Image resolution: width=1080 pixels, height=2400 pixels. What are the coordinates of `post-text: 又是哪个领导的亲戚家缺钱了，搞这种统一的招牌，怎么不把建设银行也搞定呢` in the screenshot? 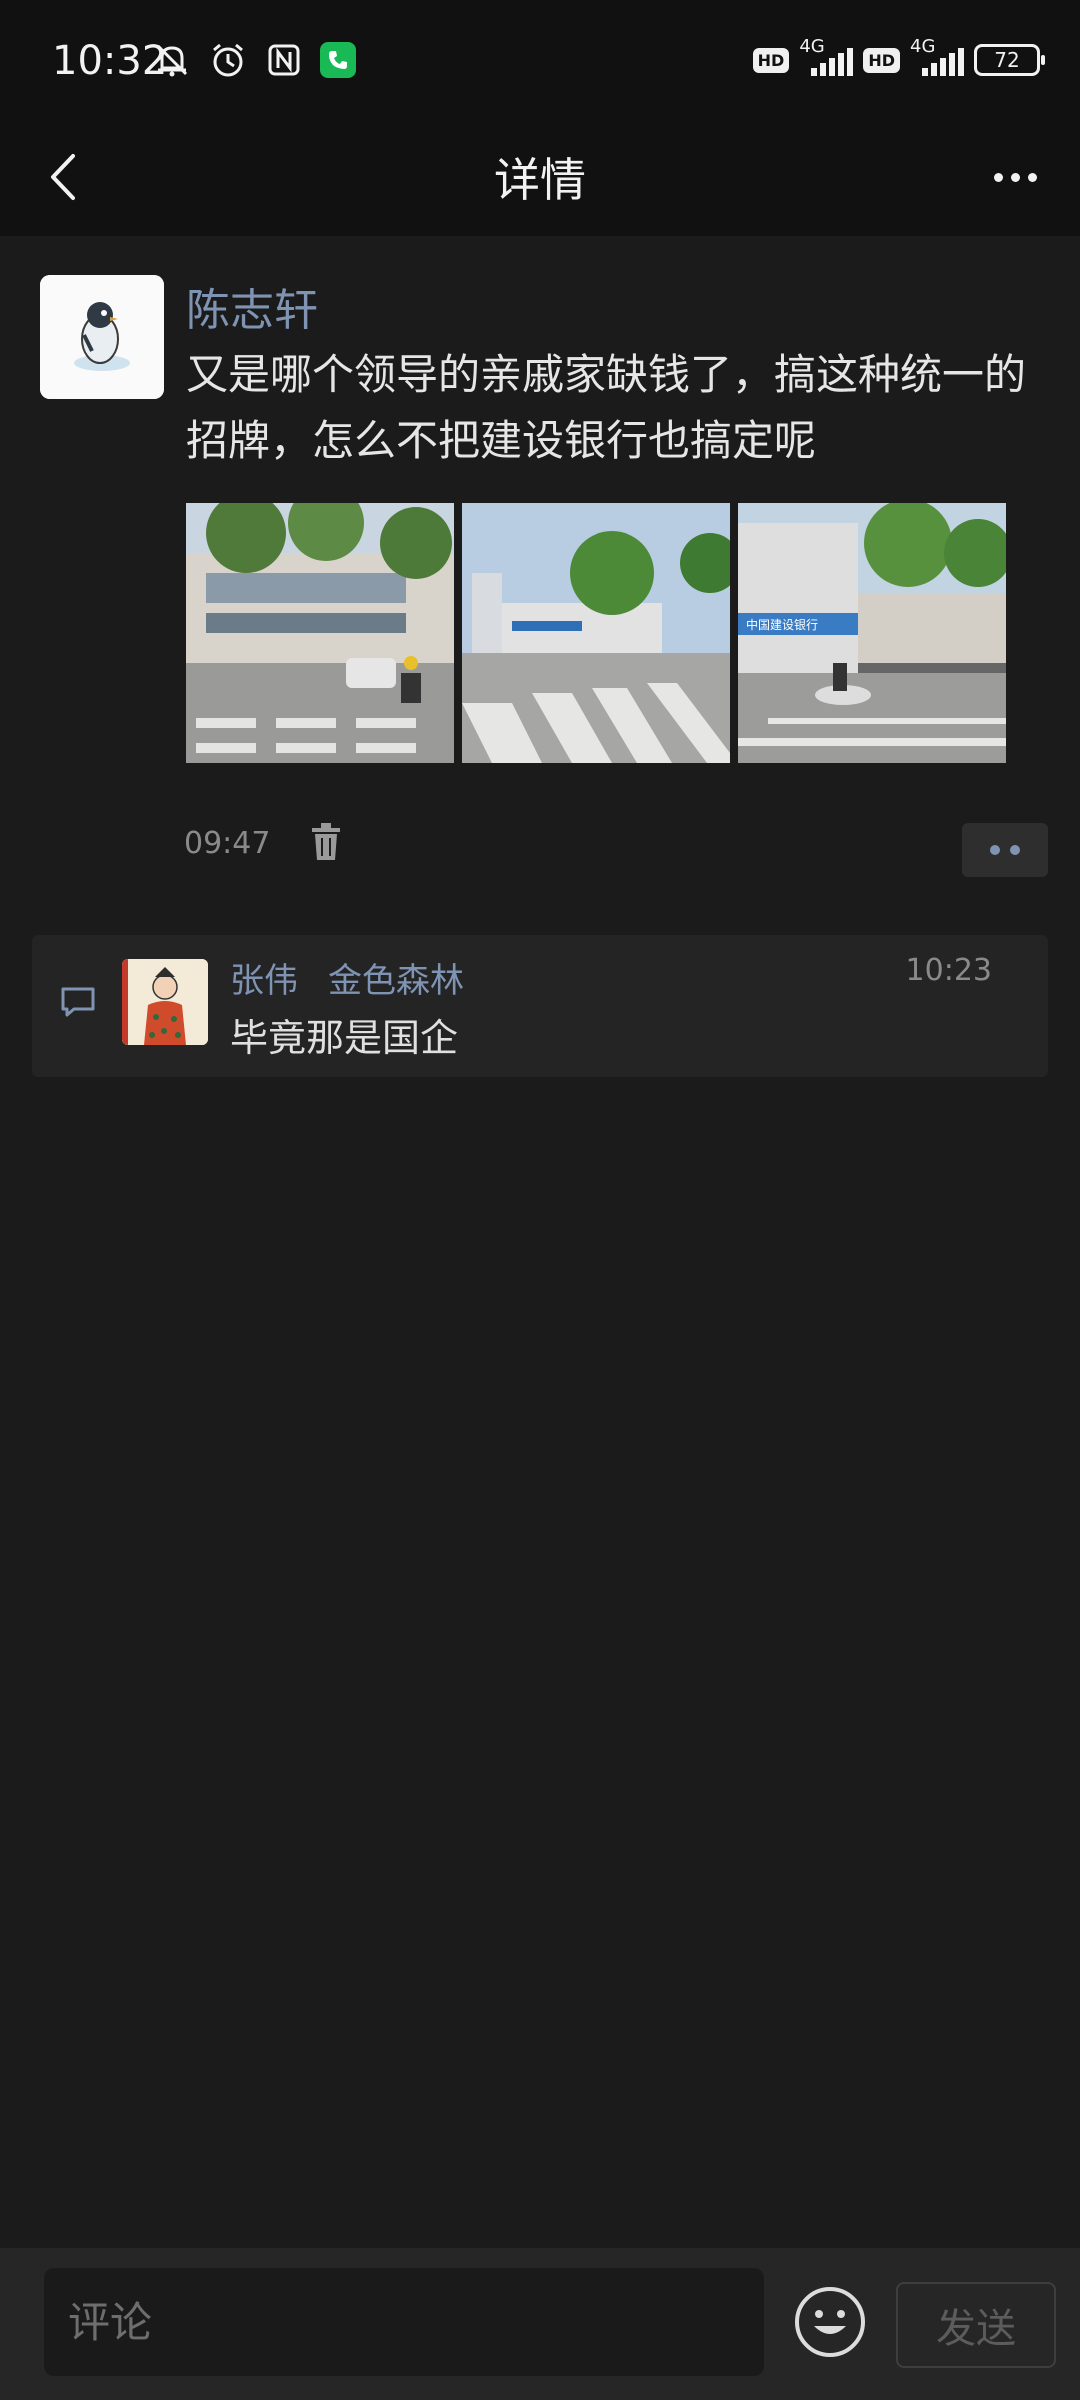 It's located at (606, 407).